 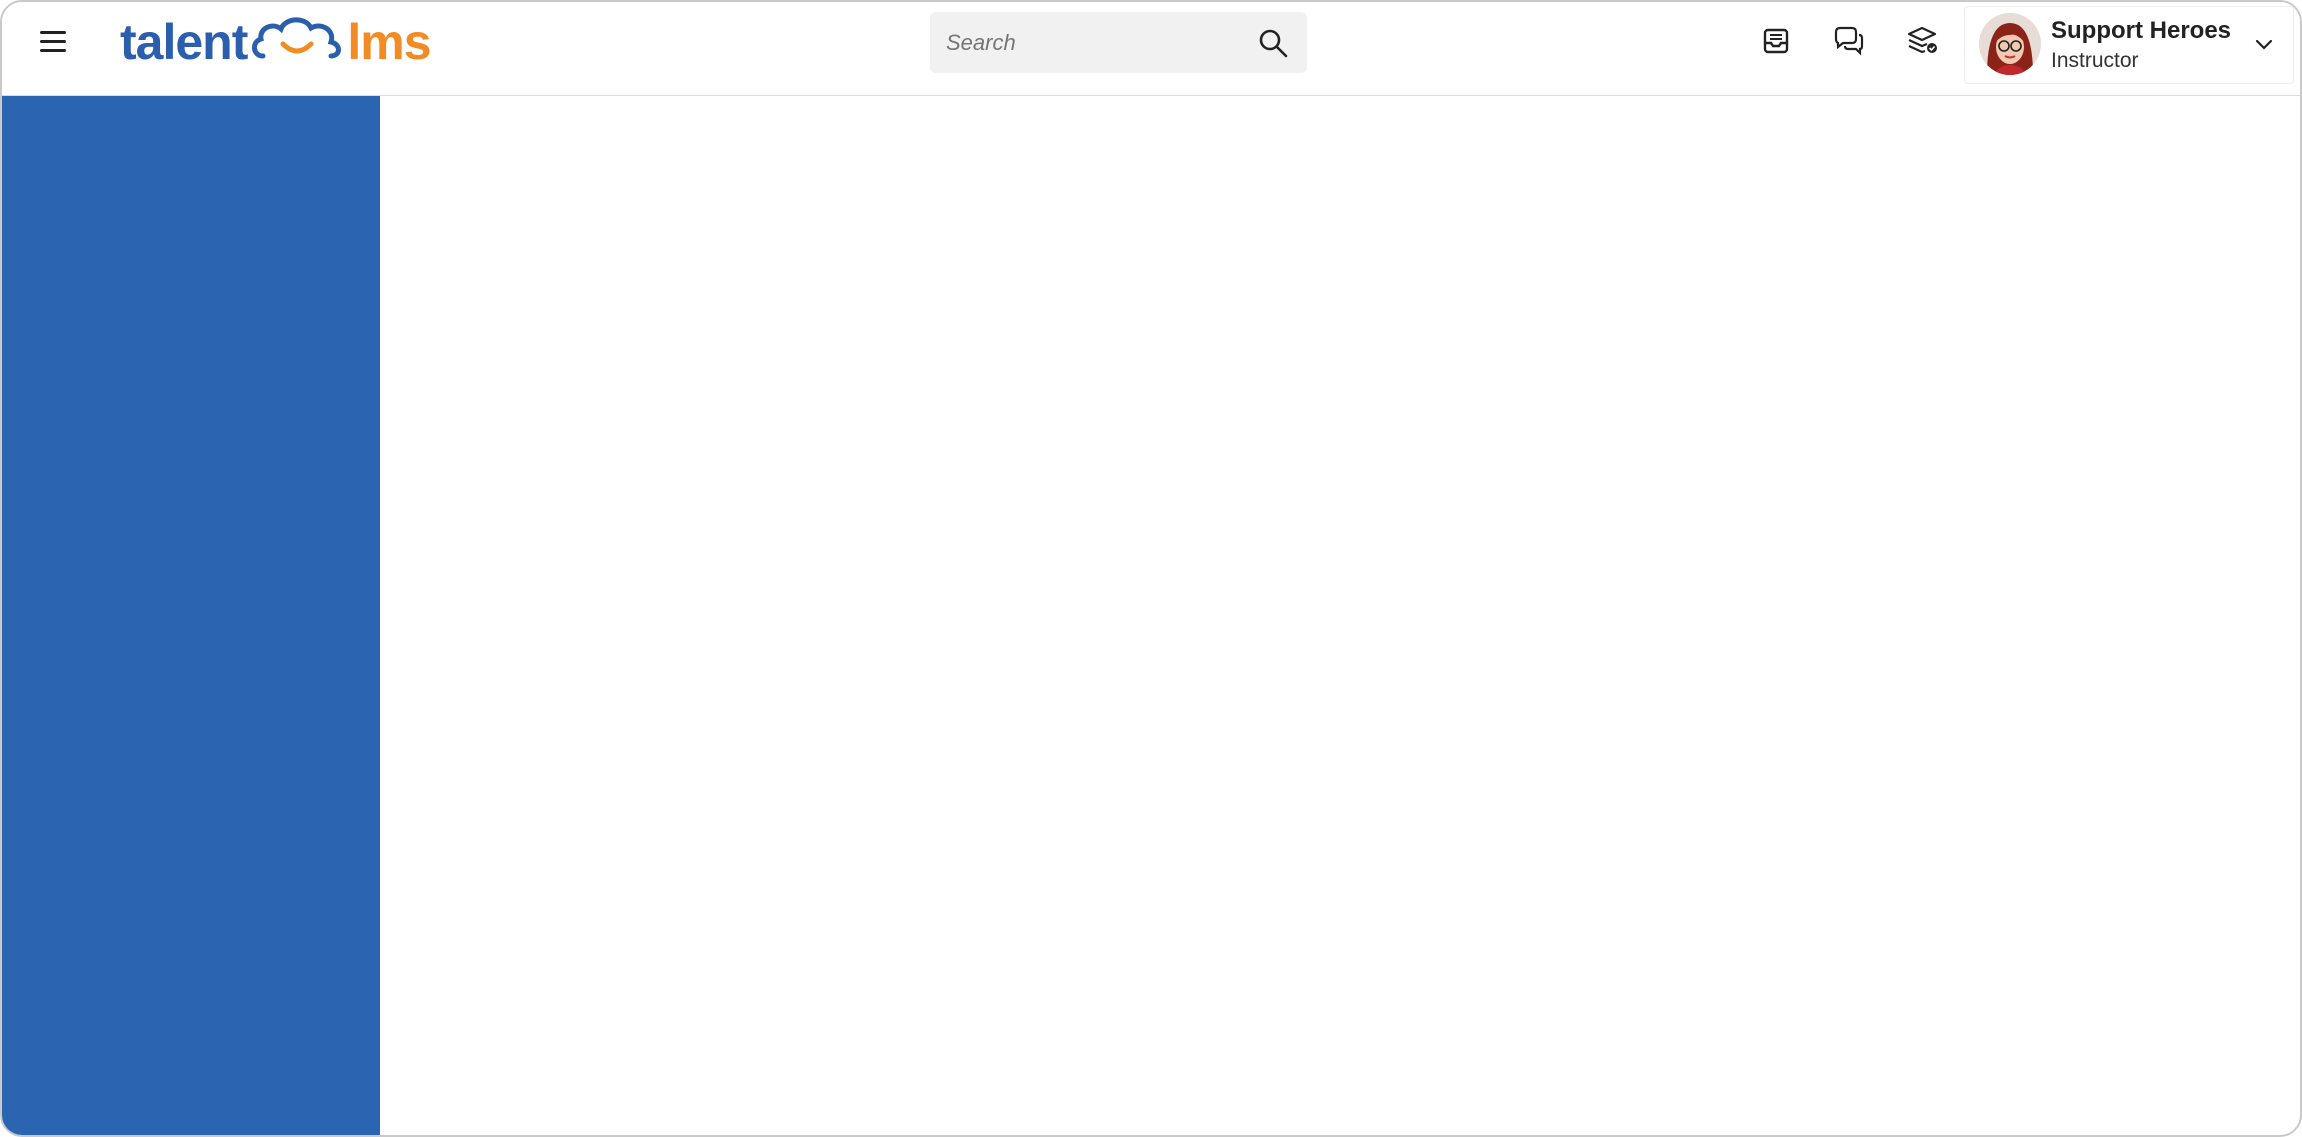 What do you see at coordinates (1849, 41) in the screenshot?
I see `chat-icon` at bounding box center [1849, 41].